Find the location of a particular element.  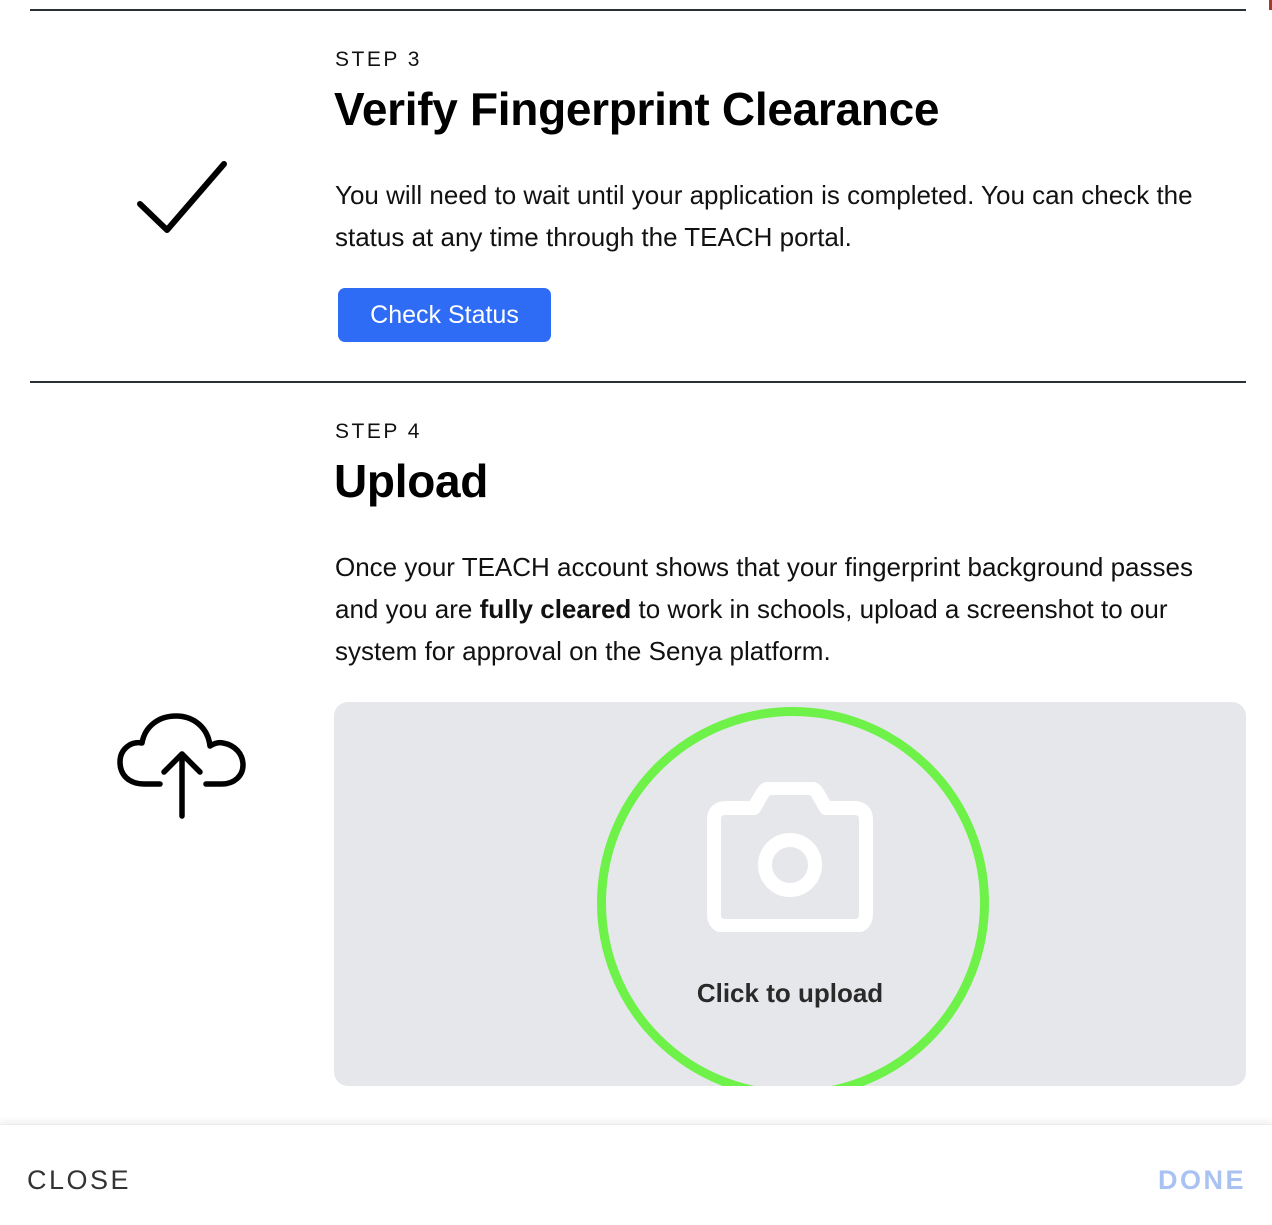

cloud-upload-icon is located at coordinates (181, 766).